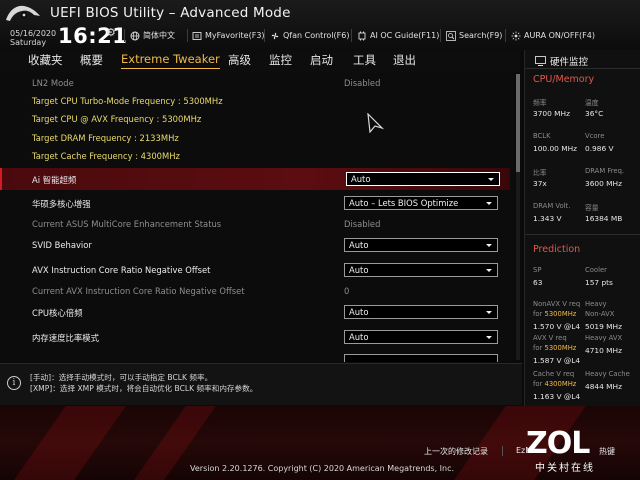 This screenshot has height=480, width=640. I want to click on tab-exit: 退出, so click(404, 60).